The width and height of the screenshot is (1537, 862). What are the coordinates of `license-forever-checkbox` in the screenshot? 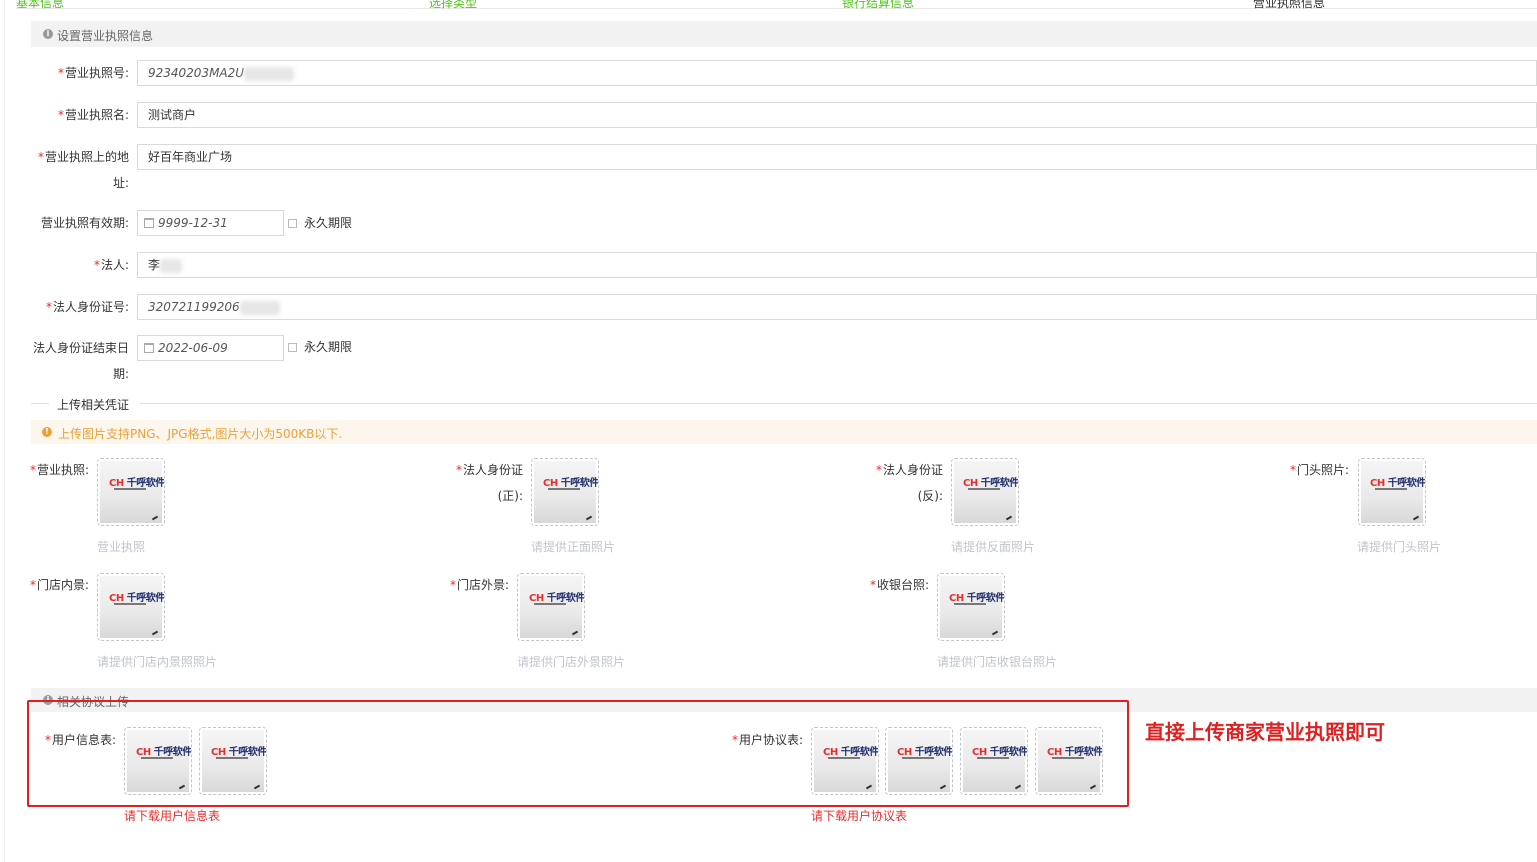 It's located at (292, 223).